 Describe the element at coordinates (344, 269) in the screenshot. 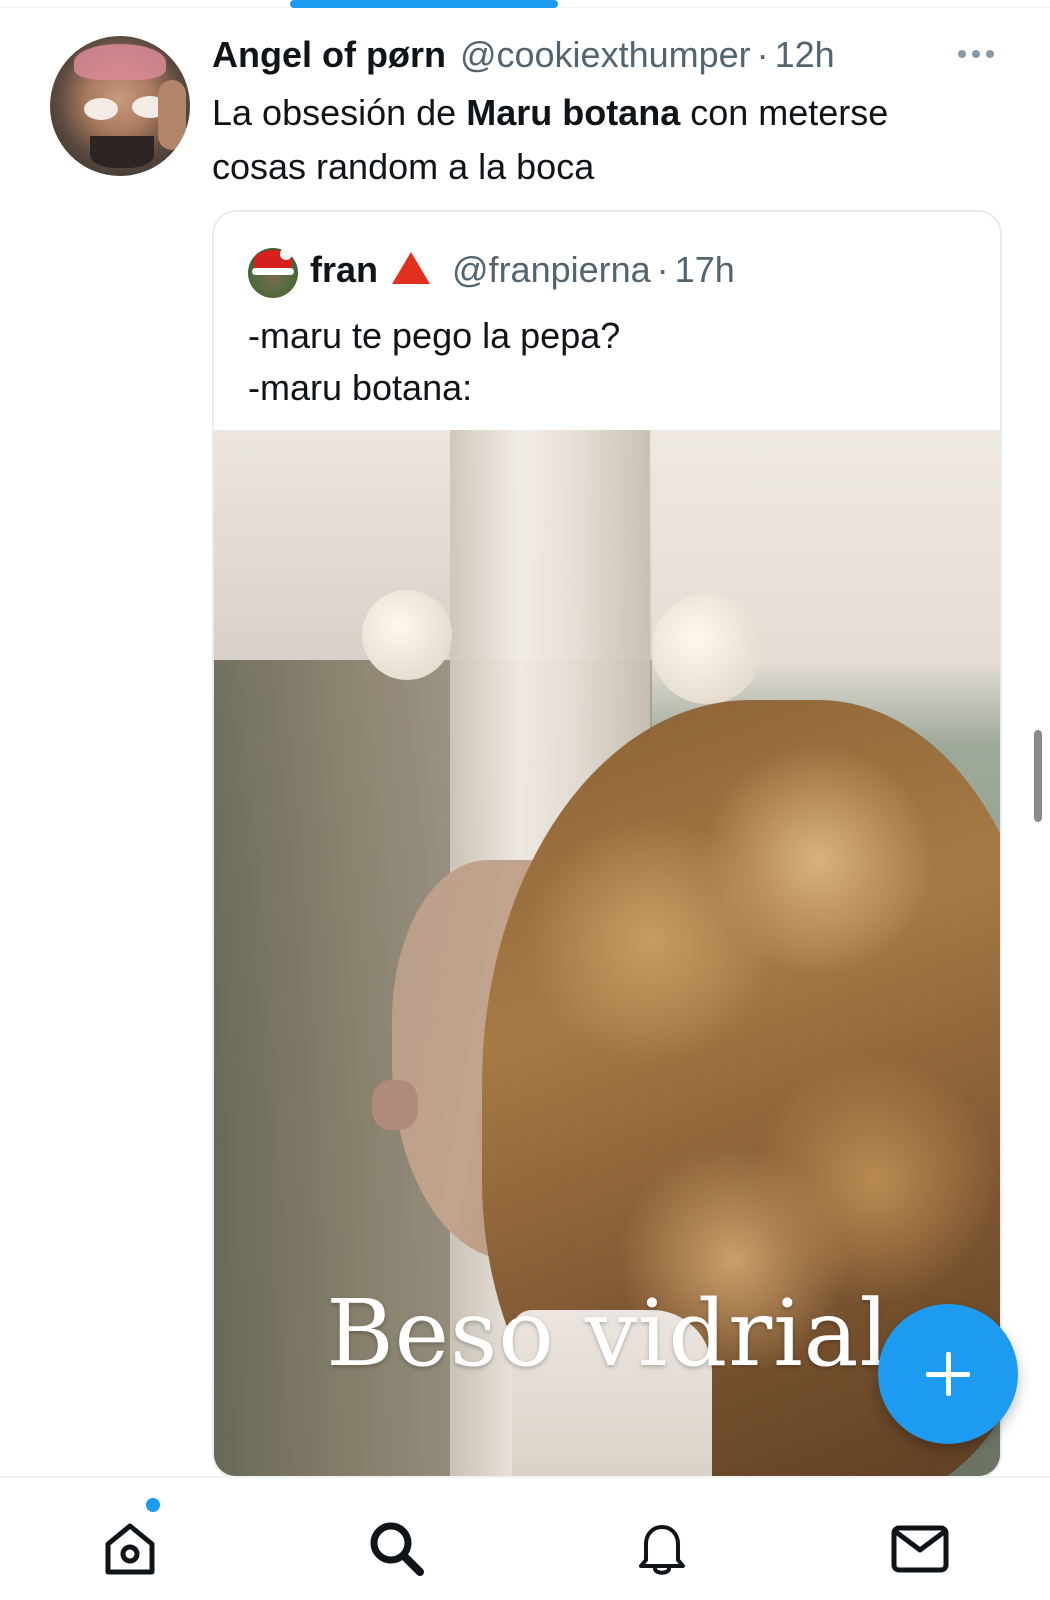

I see `quoted-author-display-name: fran` at that location.